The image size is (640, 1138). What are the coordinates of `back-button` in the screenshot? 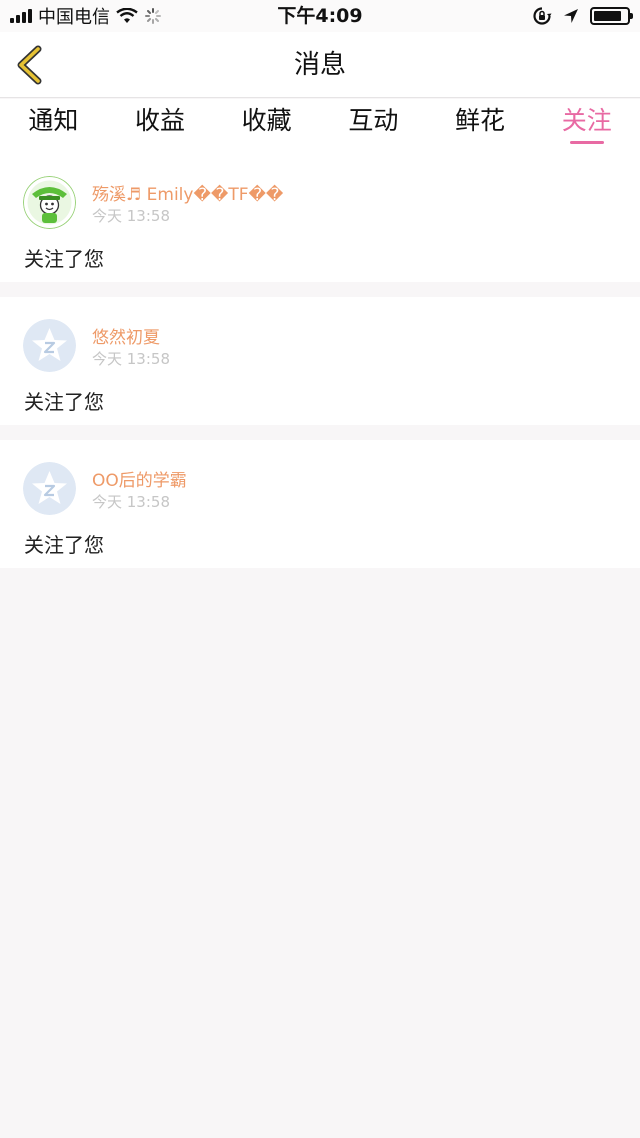 It's located at (32, 65).